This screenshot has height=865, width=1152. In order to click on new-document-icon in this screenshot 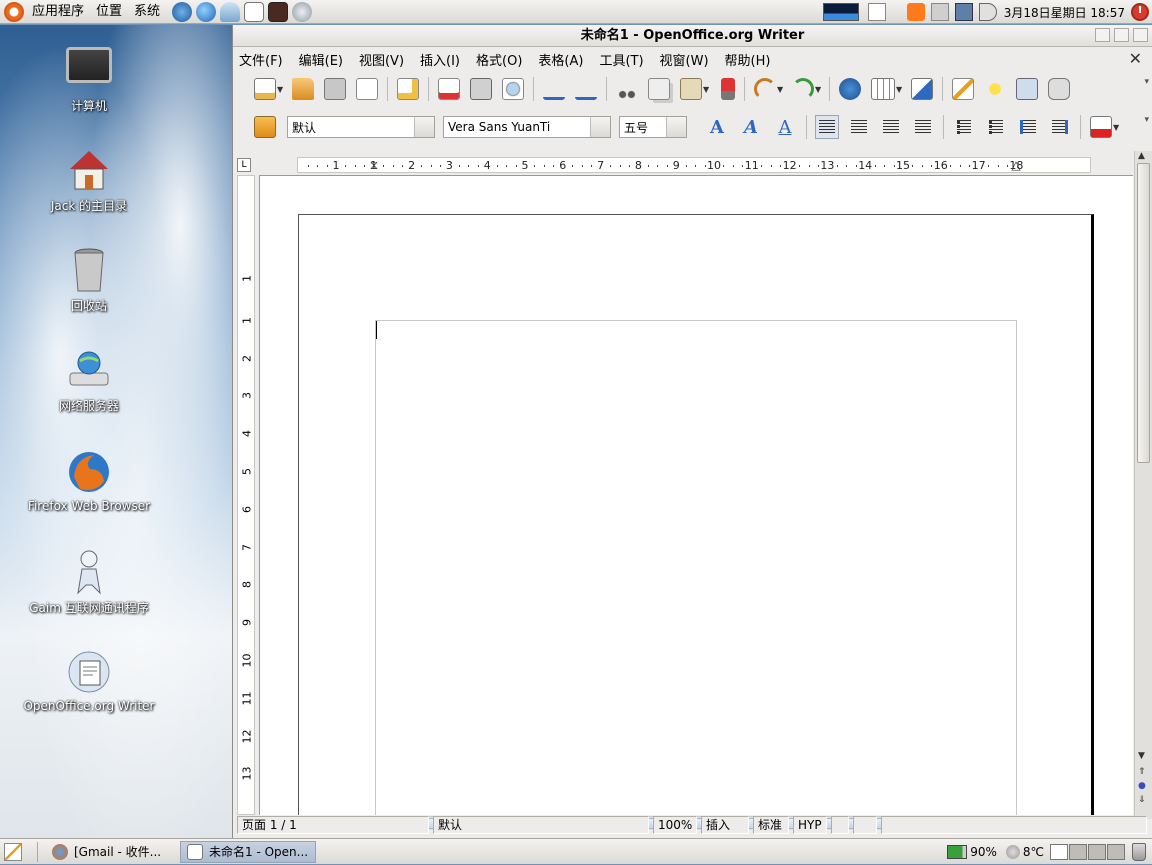, I will do `click(265, 89)`.